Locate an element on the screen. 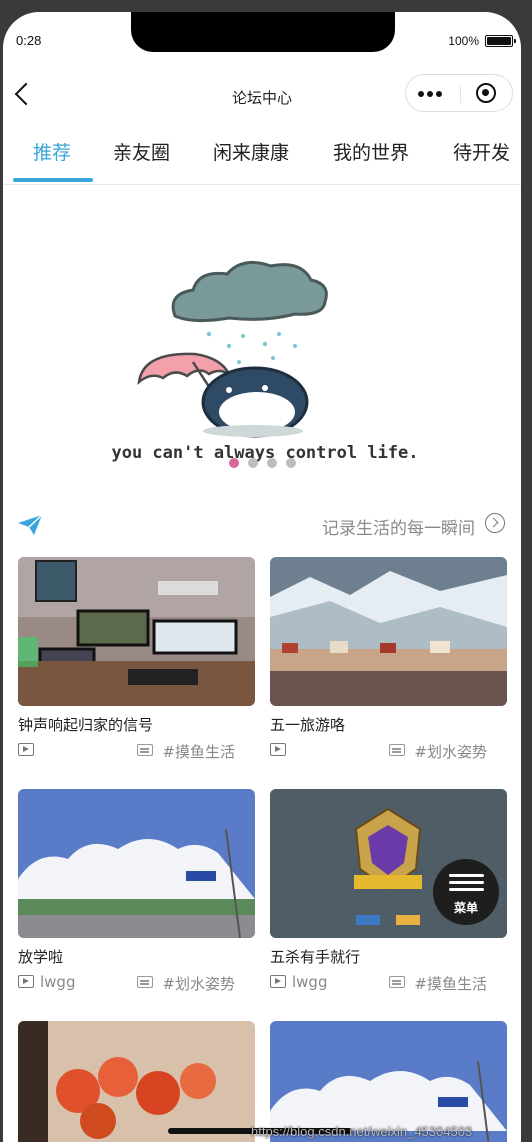  chevron-right-icon is located at coordinates (495, 523).